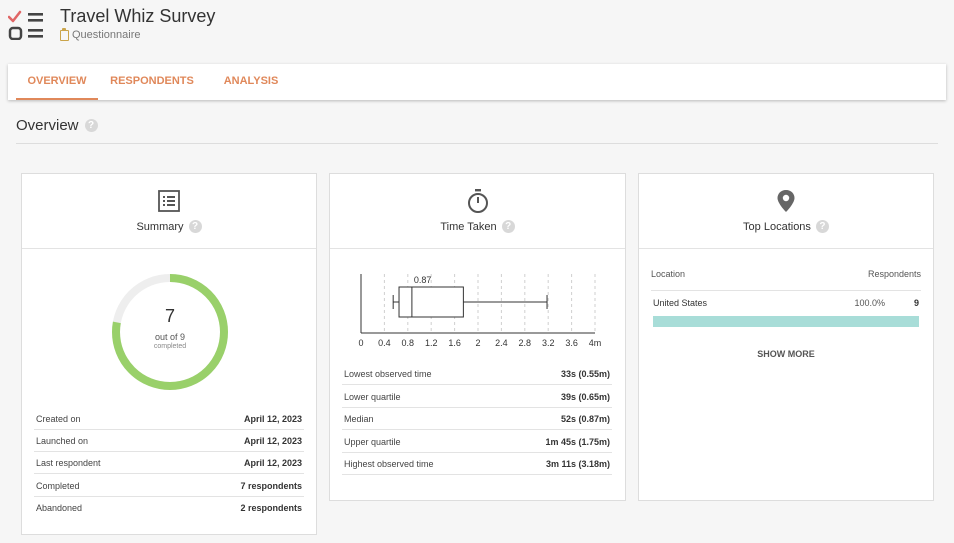  Describe the element at coordinates (585, 397) in the screenshot. I see `time-row-value: 39s (0.65m)` at that location.